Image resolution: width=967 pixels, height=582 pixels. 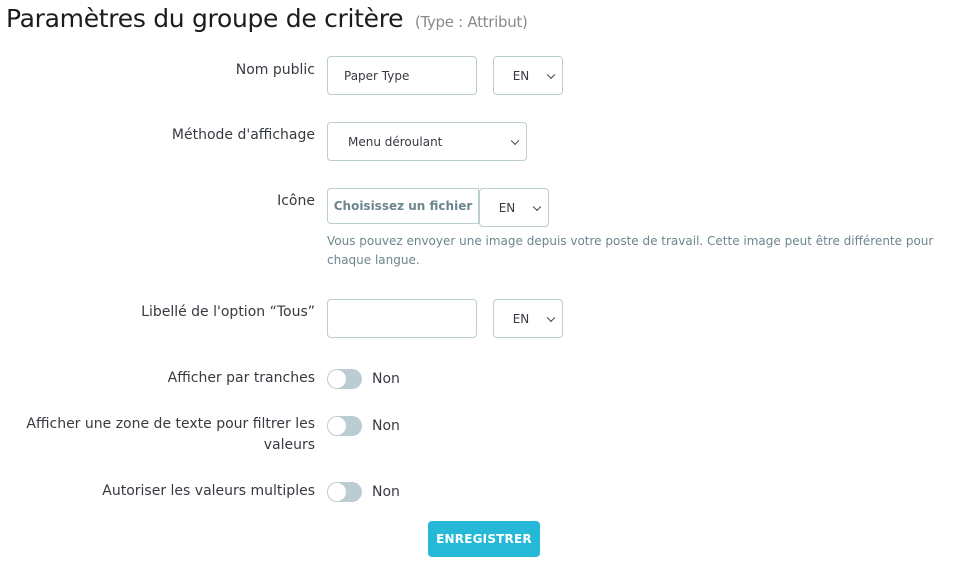 I want to click on icon-label: Icône, so click(x=296, y=201).